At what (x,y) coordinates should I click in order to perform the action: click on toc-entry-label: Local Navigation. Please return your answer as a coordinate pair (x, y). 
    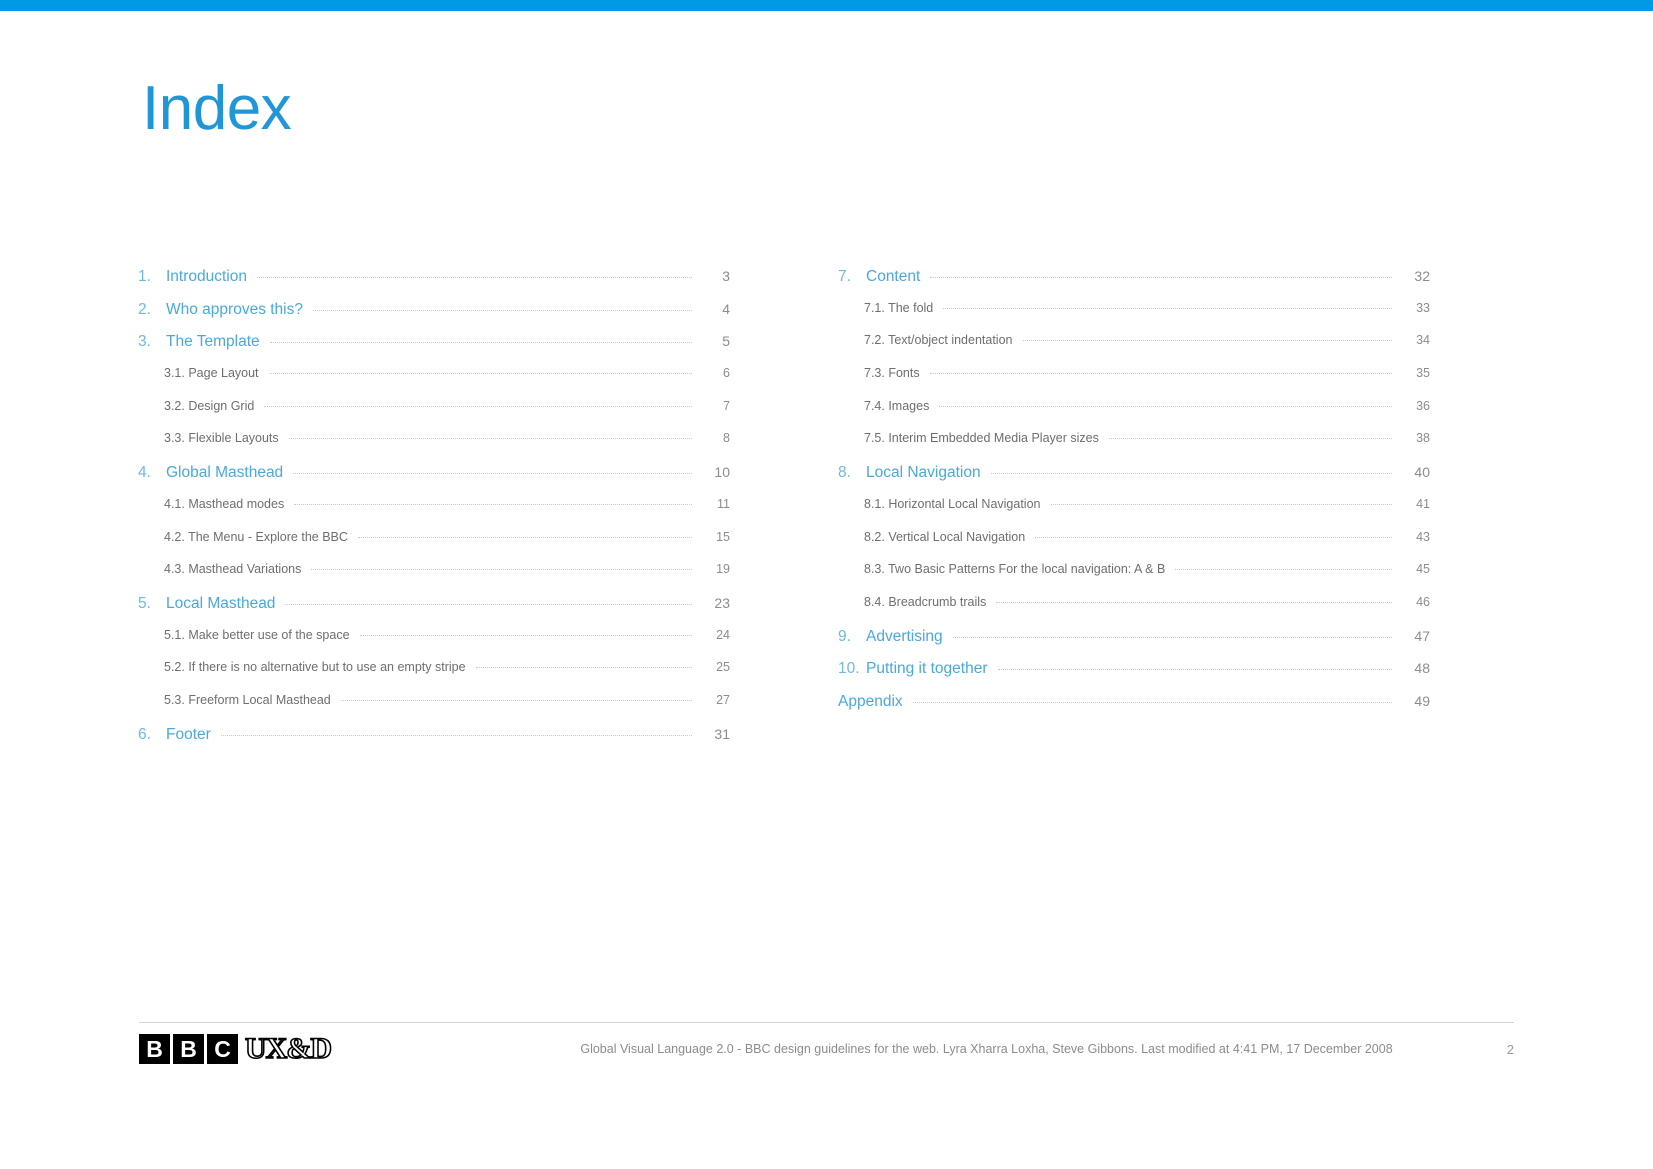
    Looking at the image, I should click on (926, 473).